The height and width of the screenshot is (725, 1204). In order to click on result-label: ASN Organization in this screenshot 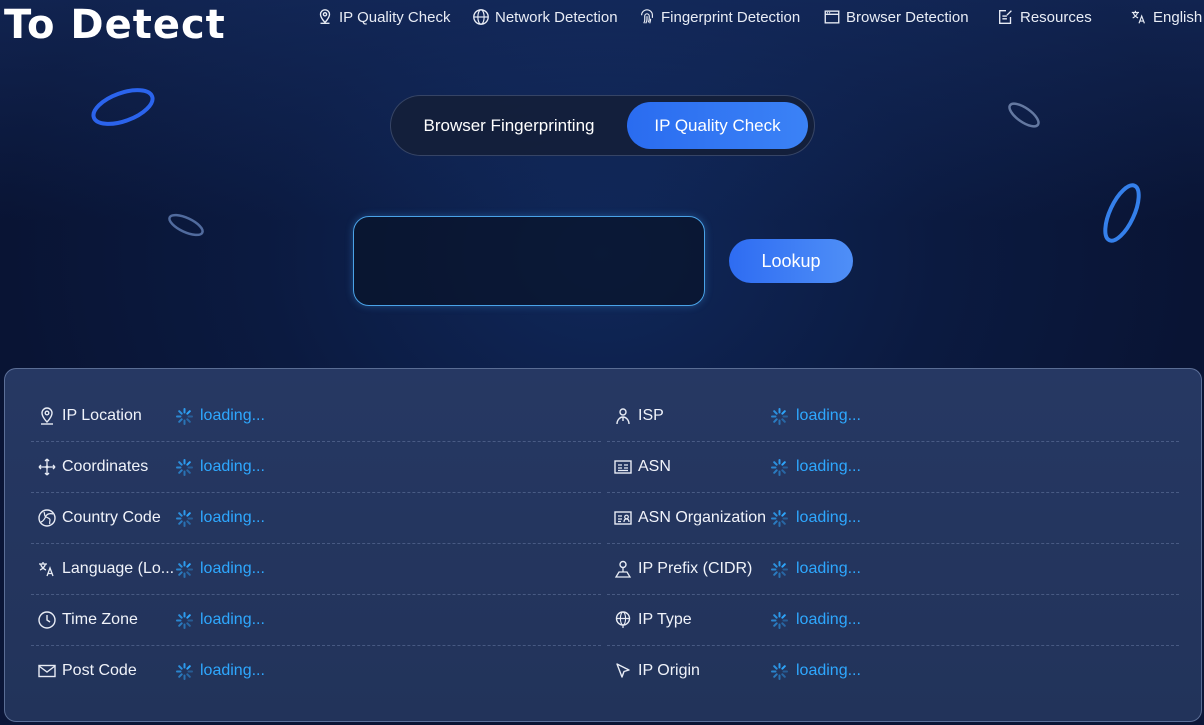, I will do `click(702, 517)`.